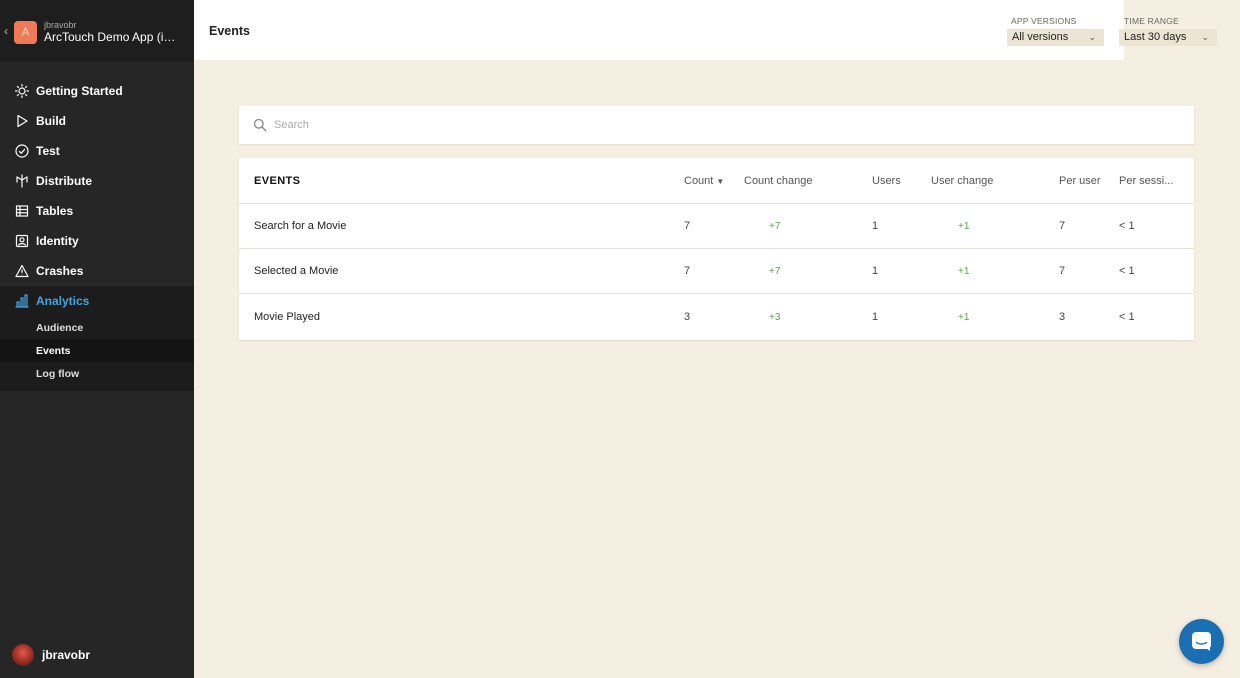 This screenshot has width=1240, height=678. Describe the element at coordinates (51, 121) in the screenshot. I see `sidebar-item-label: Build` at that location.